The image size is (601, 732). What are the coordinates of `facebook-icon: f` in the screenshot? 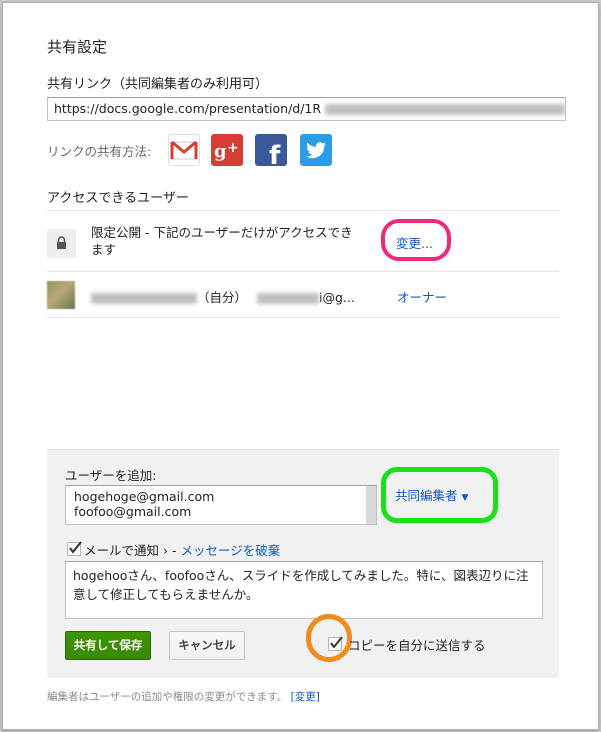 It's located at (271, 150).